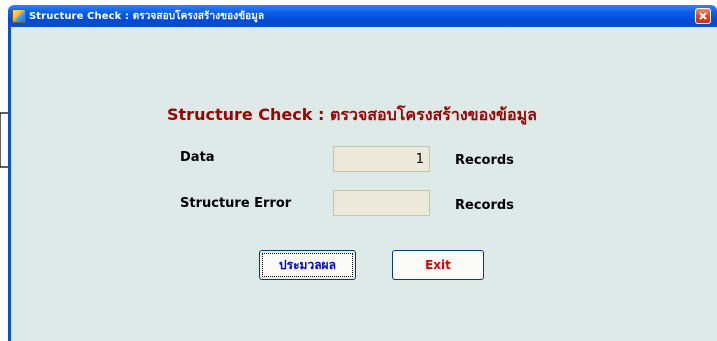 The width and height of the screenshot is (717, 341). I want to click on structure-error-field, so click(381, 203).